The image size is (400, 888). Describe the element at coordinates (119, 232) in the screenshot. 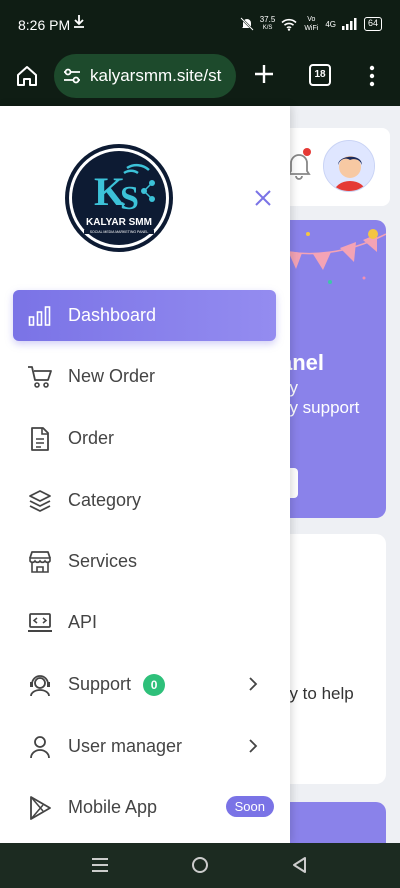

I see `logo-tagline: SOCIAL MEDIA MARKETING PANEL` at that location.